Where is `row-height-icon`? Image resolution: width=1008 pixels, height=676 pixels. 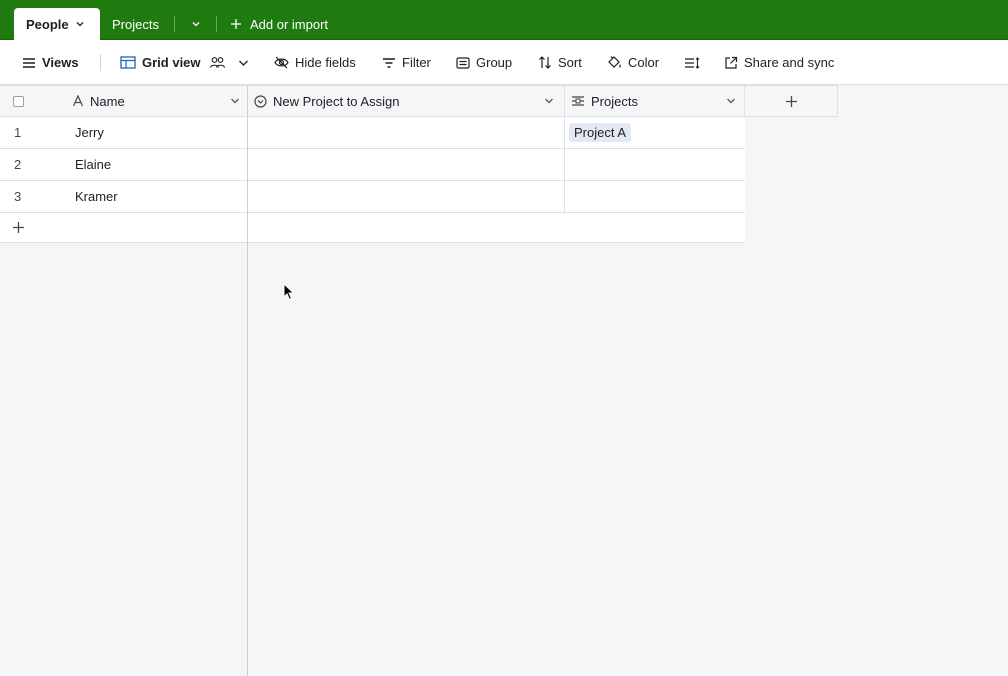
row-height-icon is located at coordinates (692, 62).